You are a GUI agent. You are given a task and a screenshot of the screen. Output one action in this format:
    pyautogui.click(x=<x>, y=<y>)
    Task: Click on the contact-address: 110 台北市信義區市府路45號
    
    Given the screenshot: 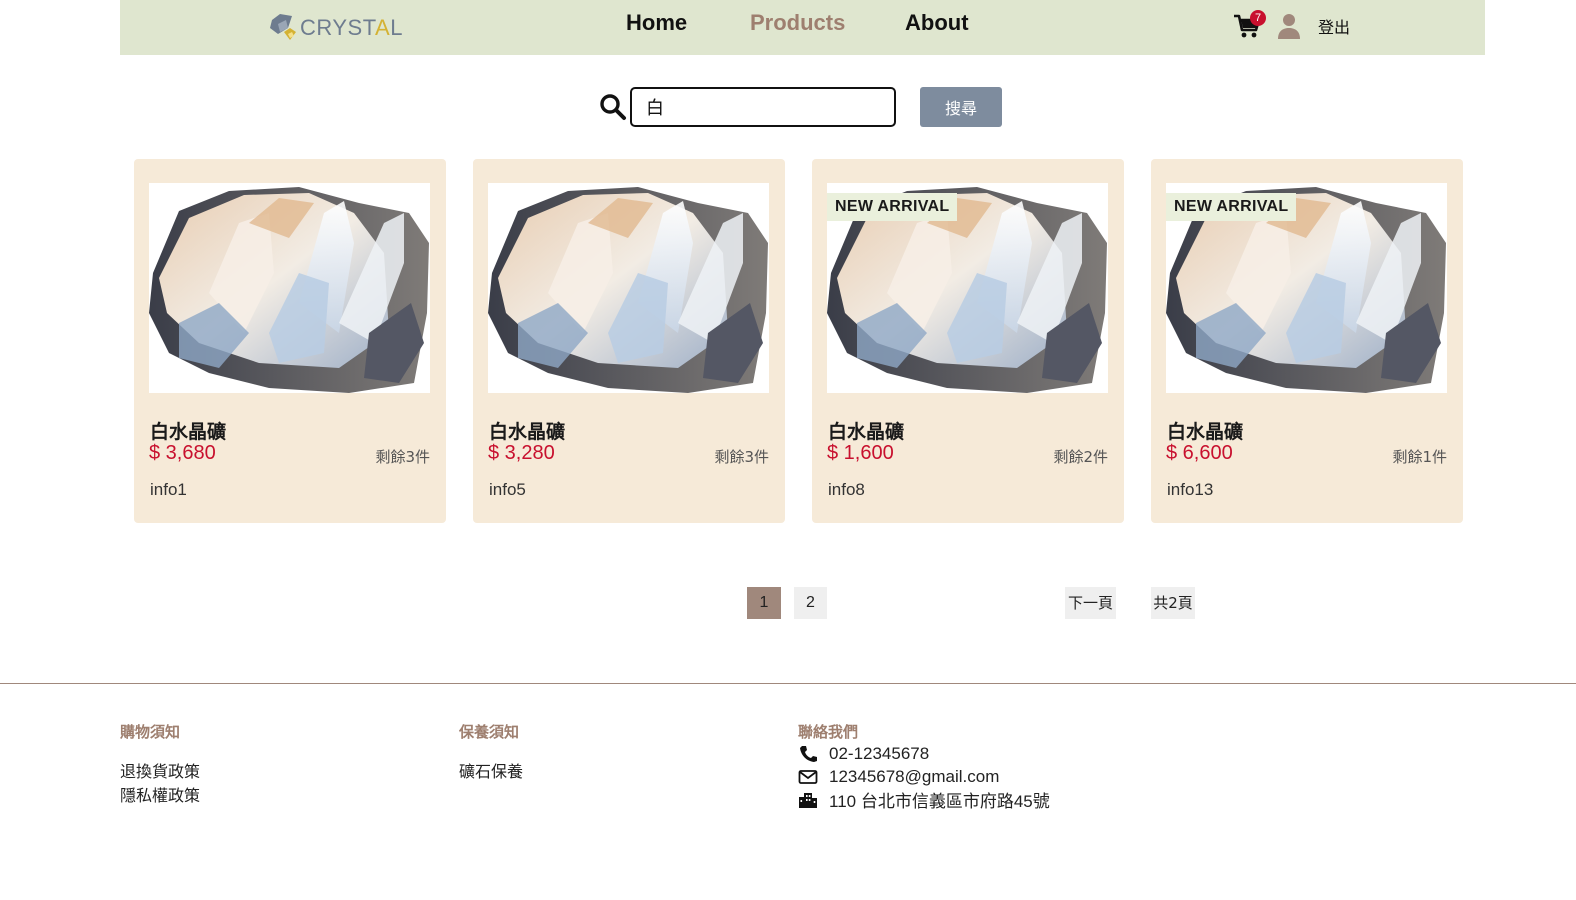 What is the action you would take?
    pyautogui.click(x=939, y=801)
    